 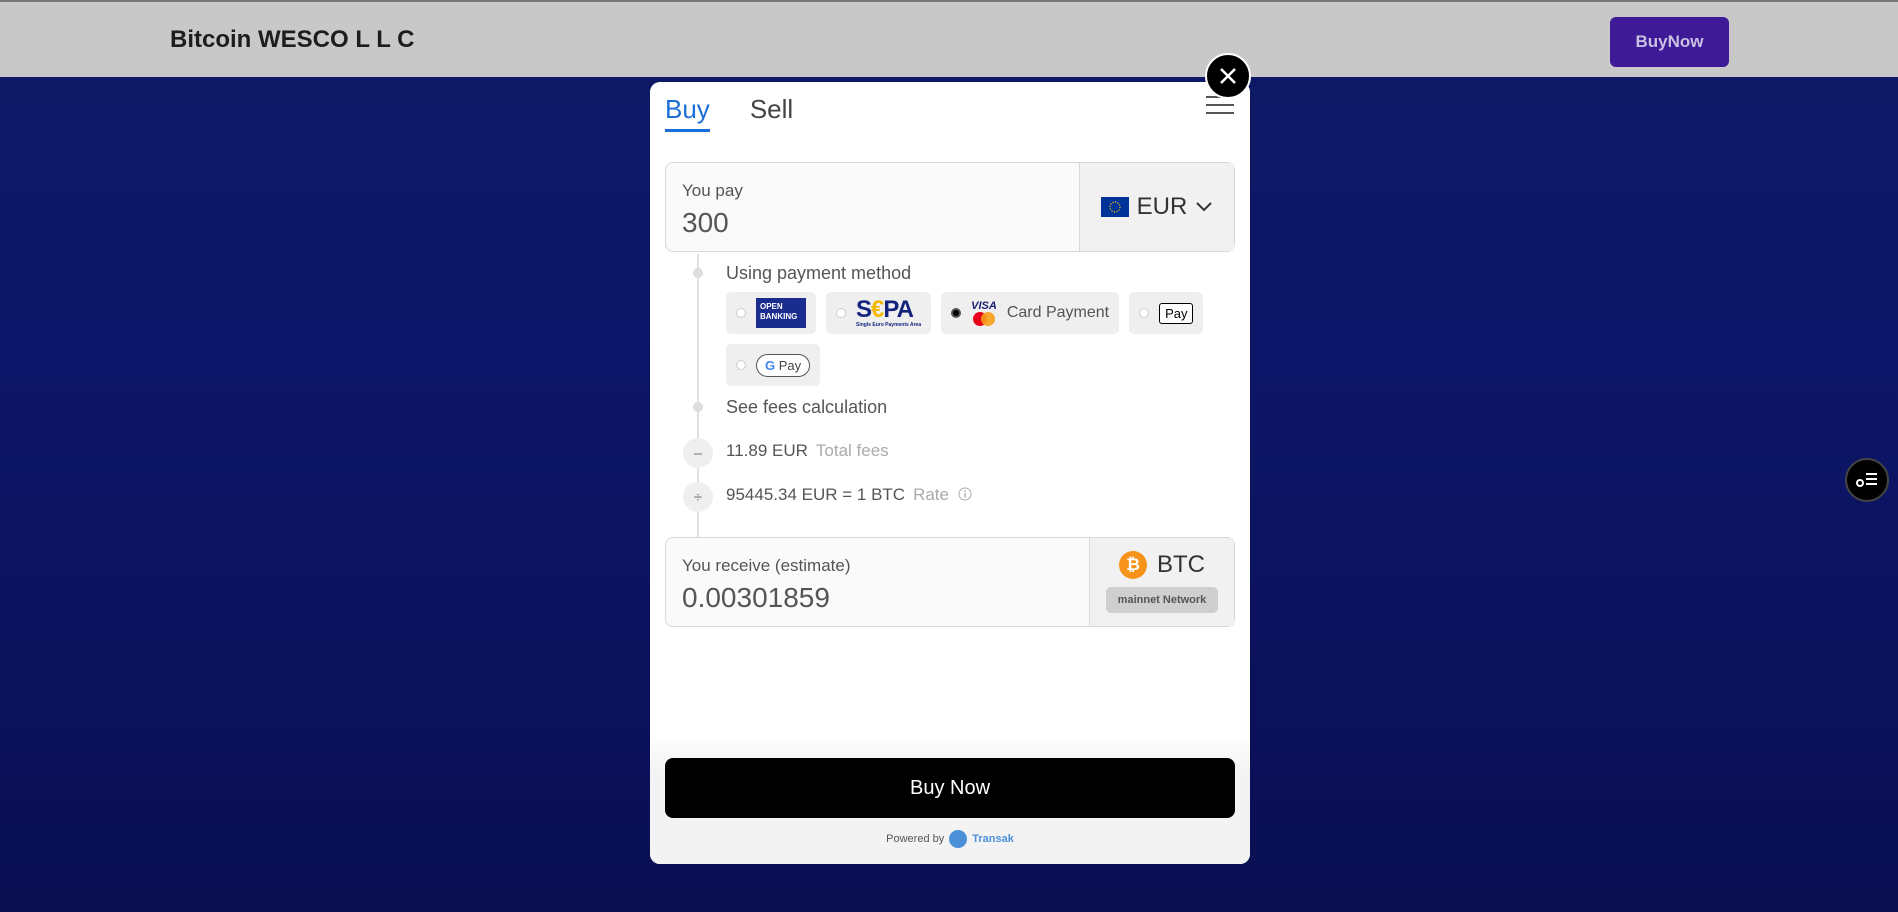 I want to click on sliders-icon, so click(x=1866, y=480).